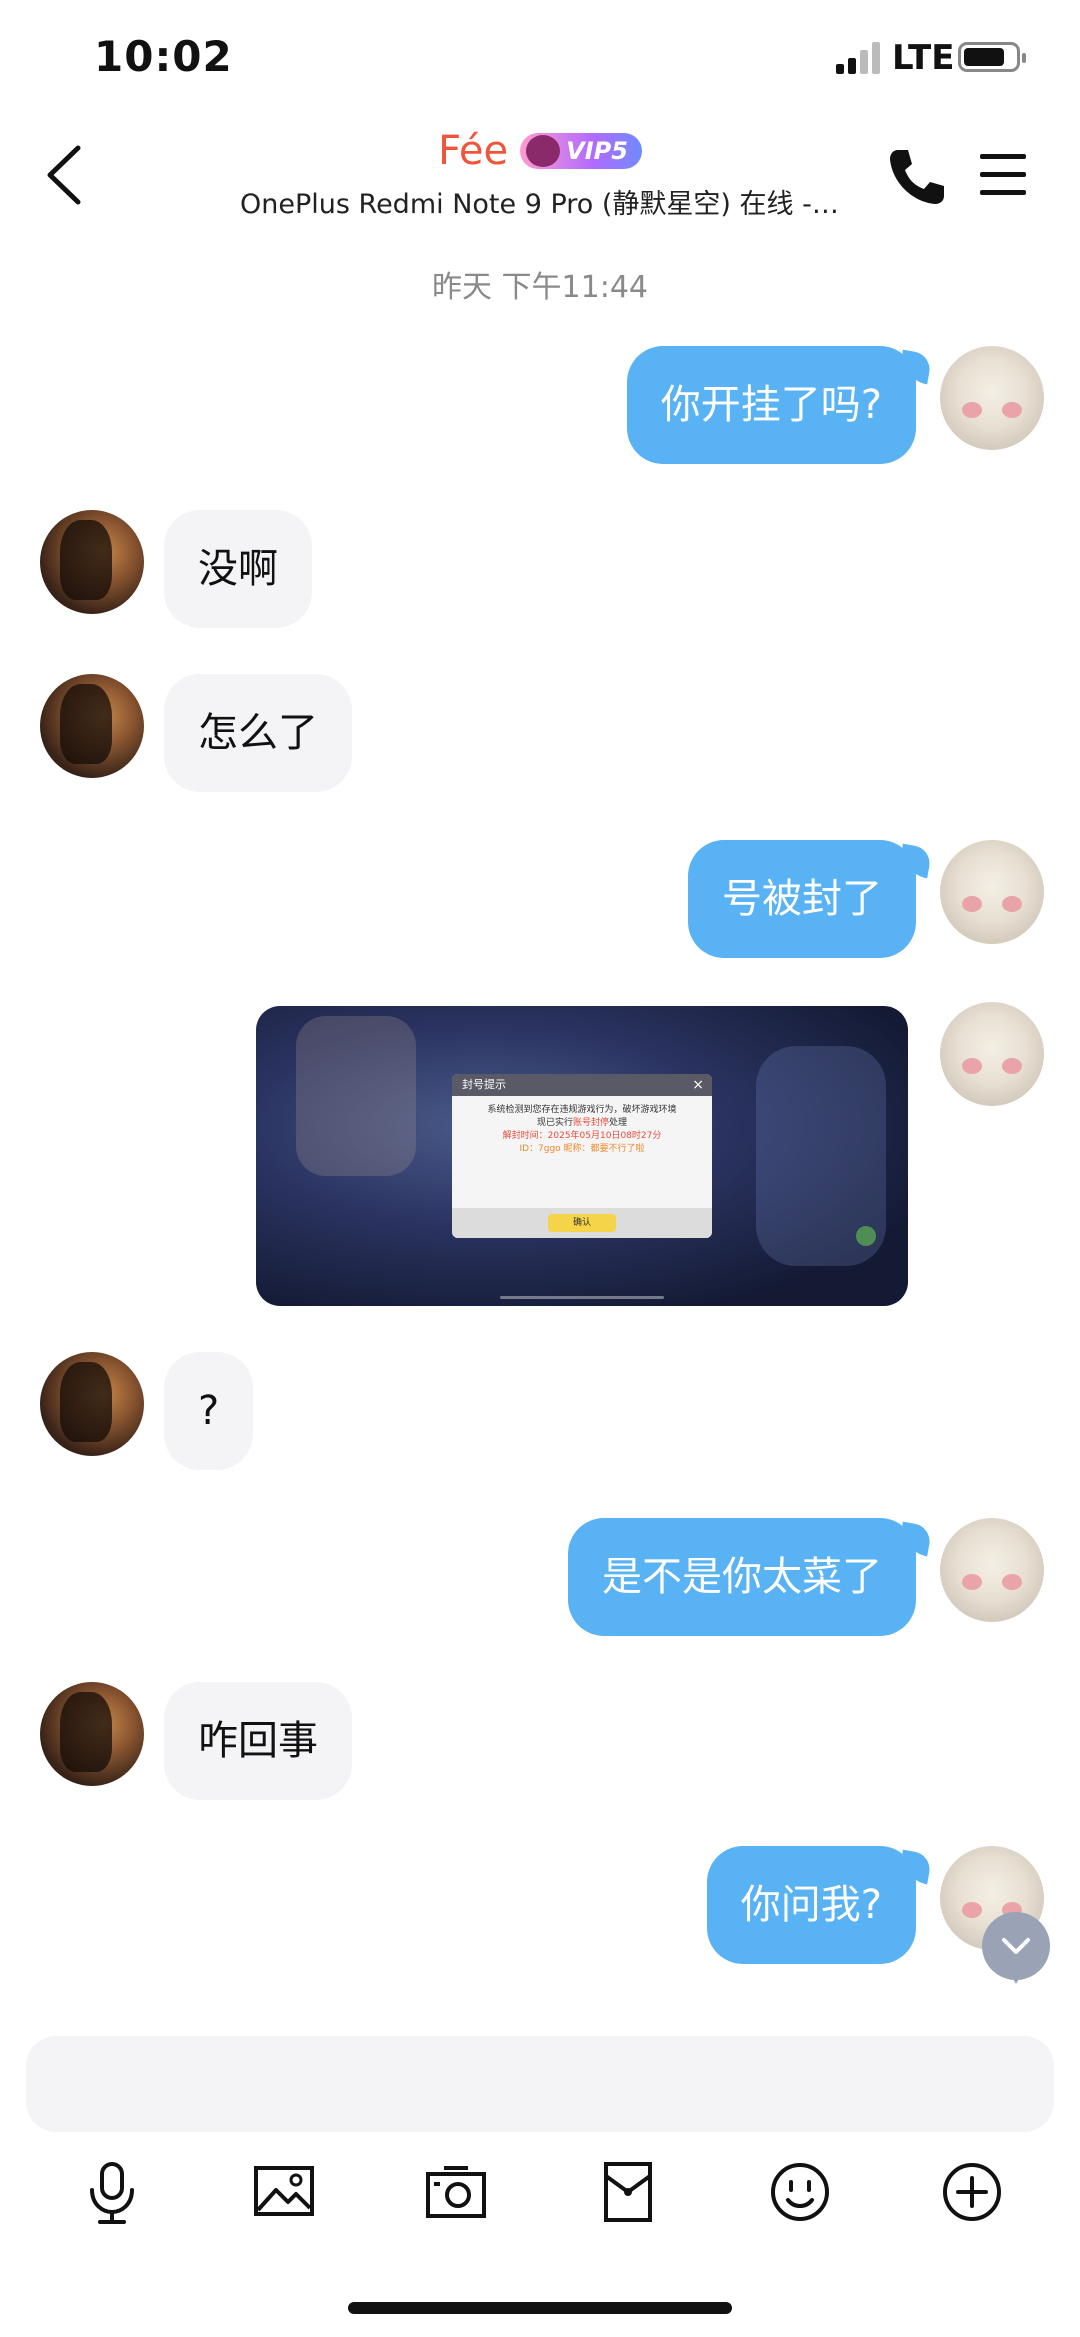  I want to click on plus-icon, so click(972, 2192).